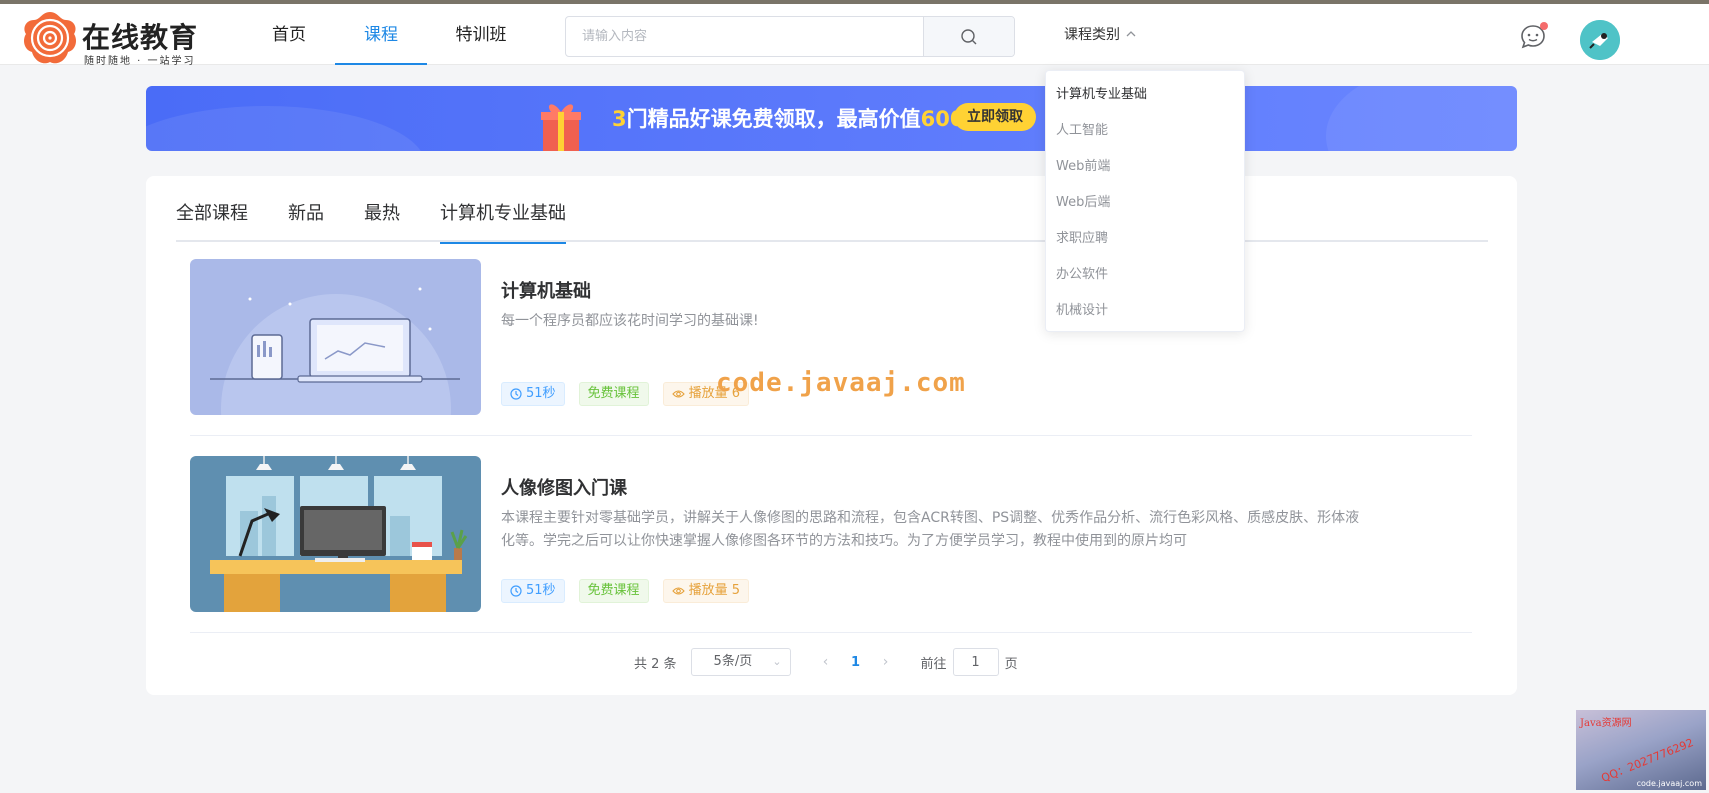 The height and width of the screenshot is (793, 1709). I want to click on nav-training: 特训班, so click(481, 36).